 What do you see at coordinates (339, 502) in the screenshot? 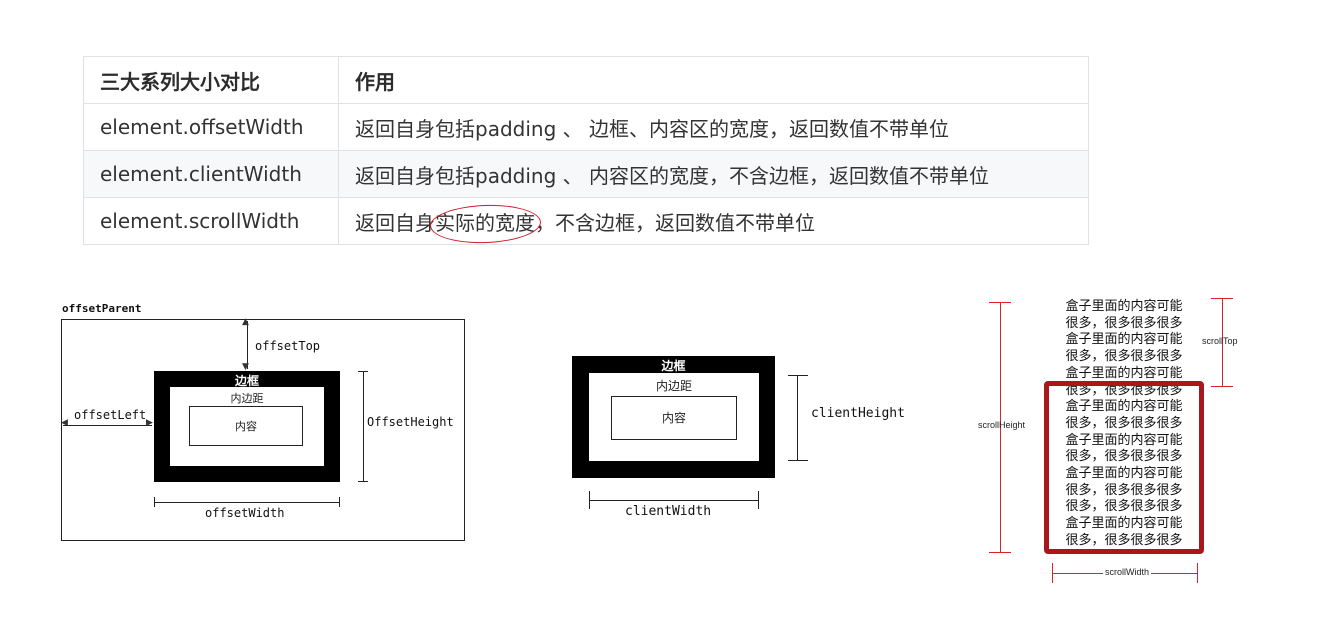
I see `offset-width-tick-right` at bounding box center [339, 502].